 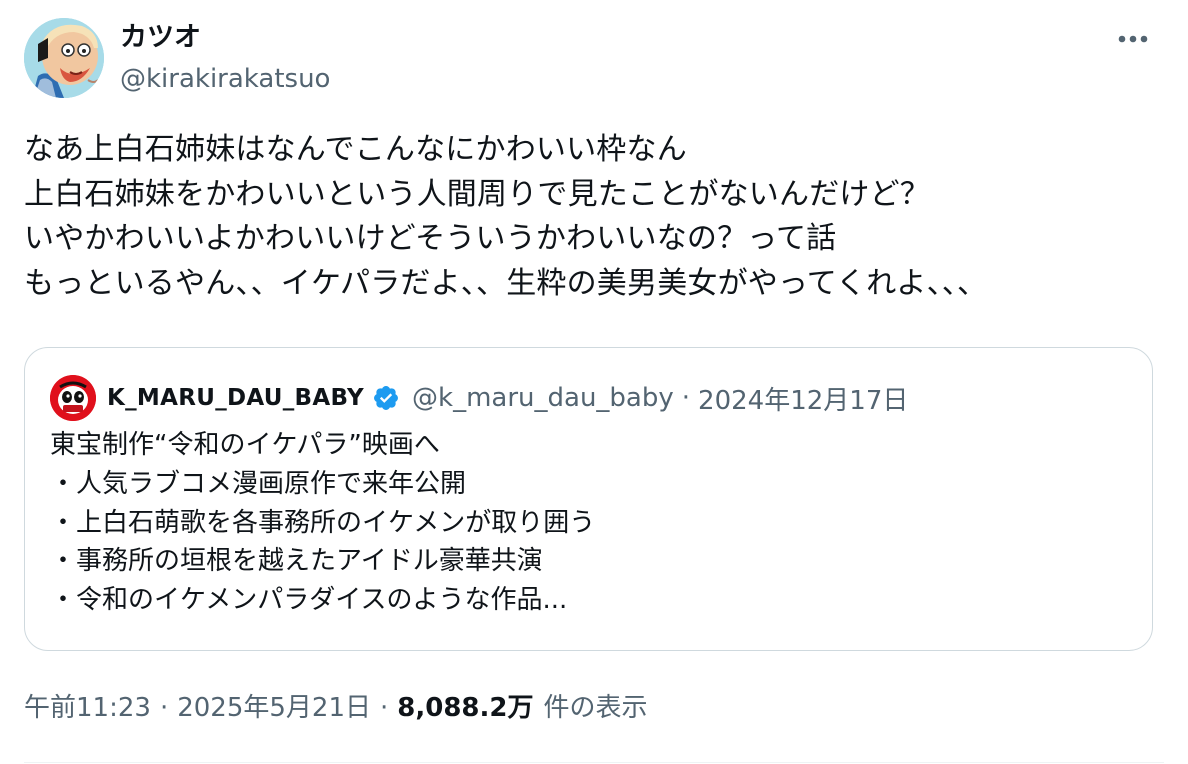 What do you see at coordinates (64, 58) in the screenshot?
I see `author-avatar` at bounding box center [64, 58].